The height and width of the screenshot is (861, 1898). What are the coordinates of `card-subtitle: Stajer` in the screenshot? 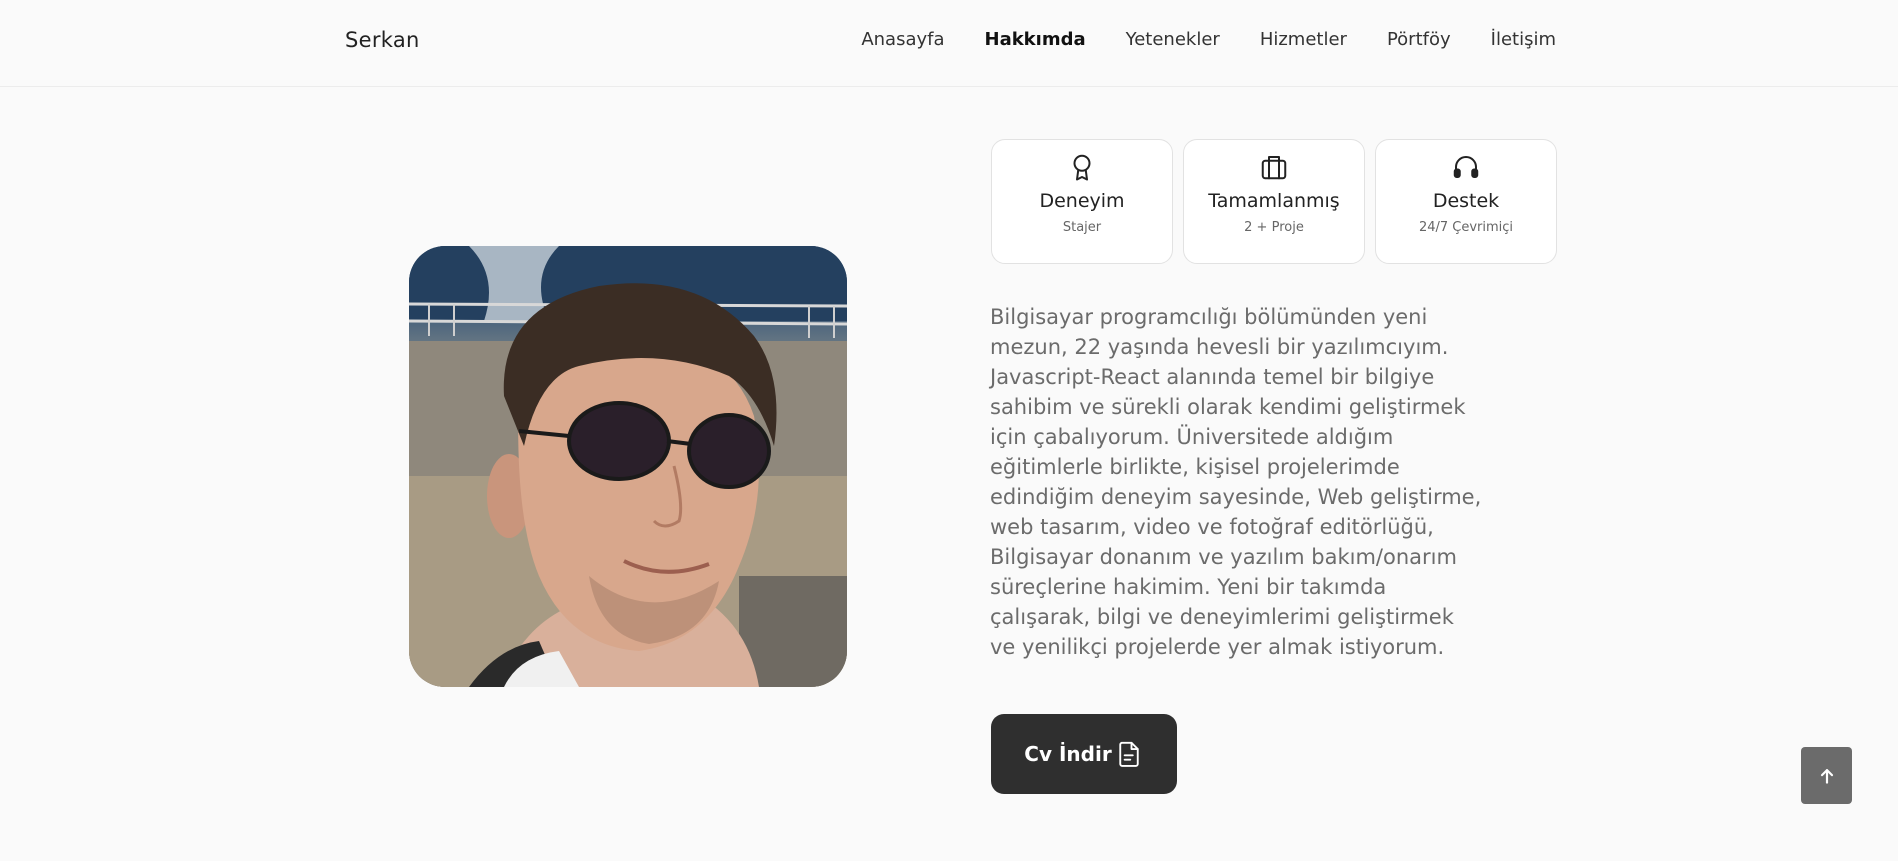 It's located at (1082, 227).